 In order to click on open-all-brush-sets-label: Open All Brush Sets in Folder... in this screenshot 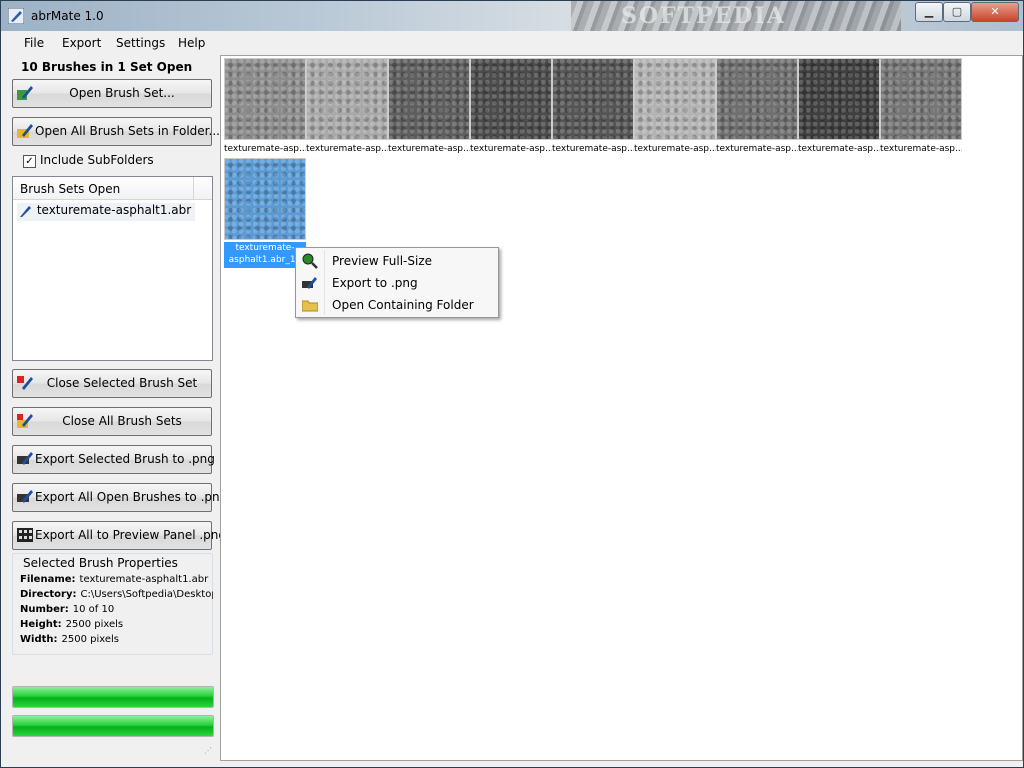, I will do `click(127, 131)`.